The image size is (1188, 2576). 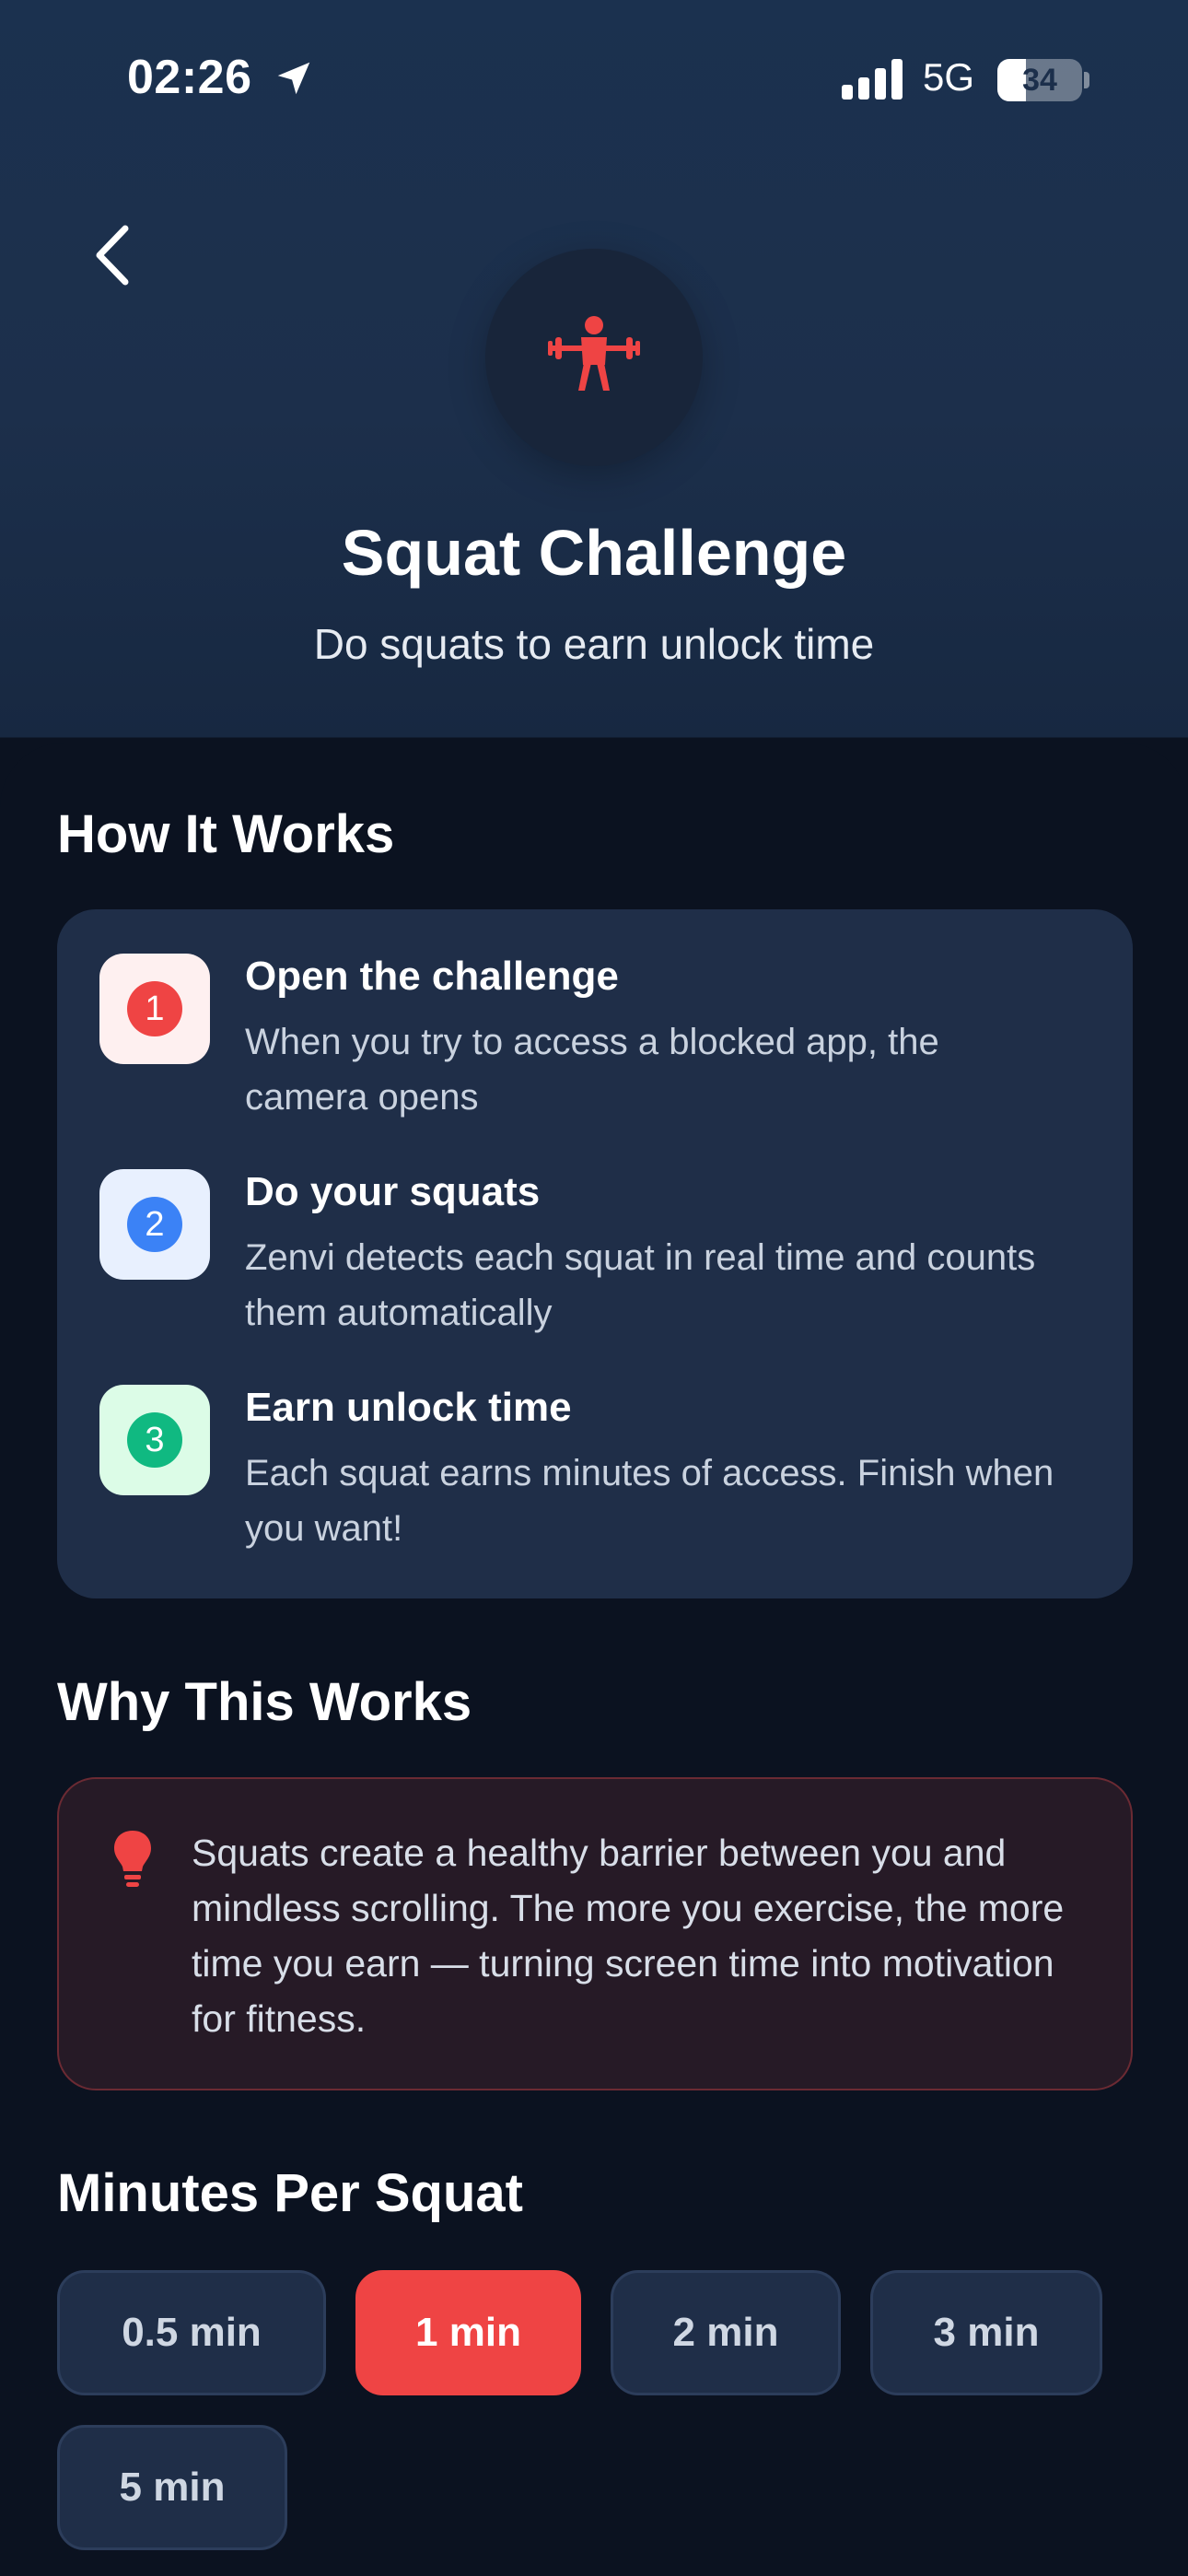 I want to click on cellular-signal-icon, so click(x=872, y=79).